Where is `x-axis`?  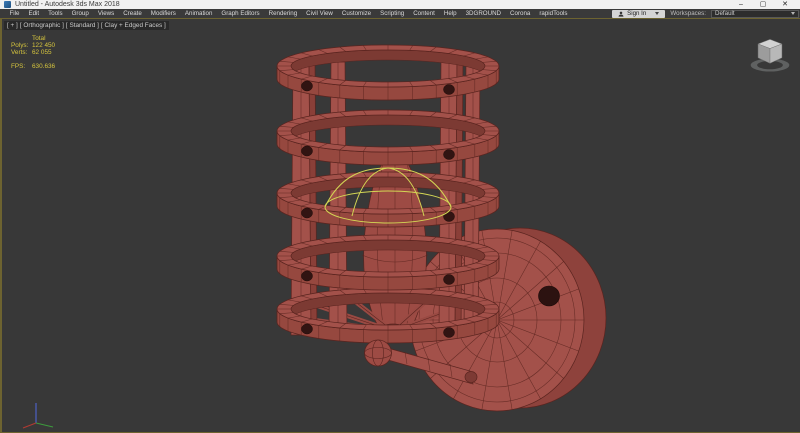
x-axis is located at coordinates (29, 425).